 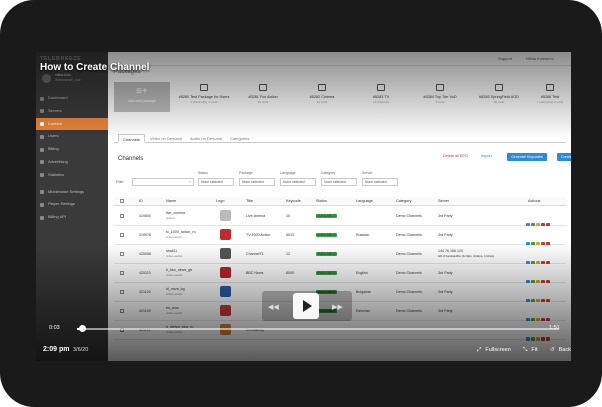 I want to click on api-icon, so click(x=42, y=217).